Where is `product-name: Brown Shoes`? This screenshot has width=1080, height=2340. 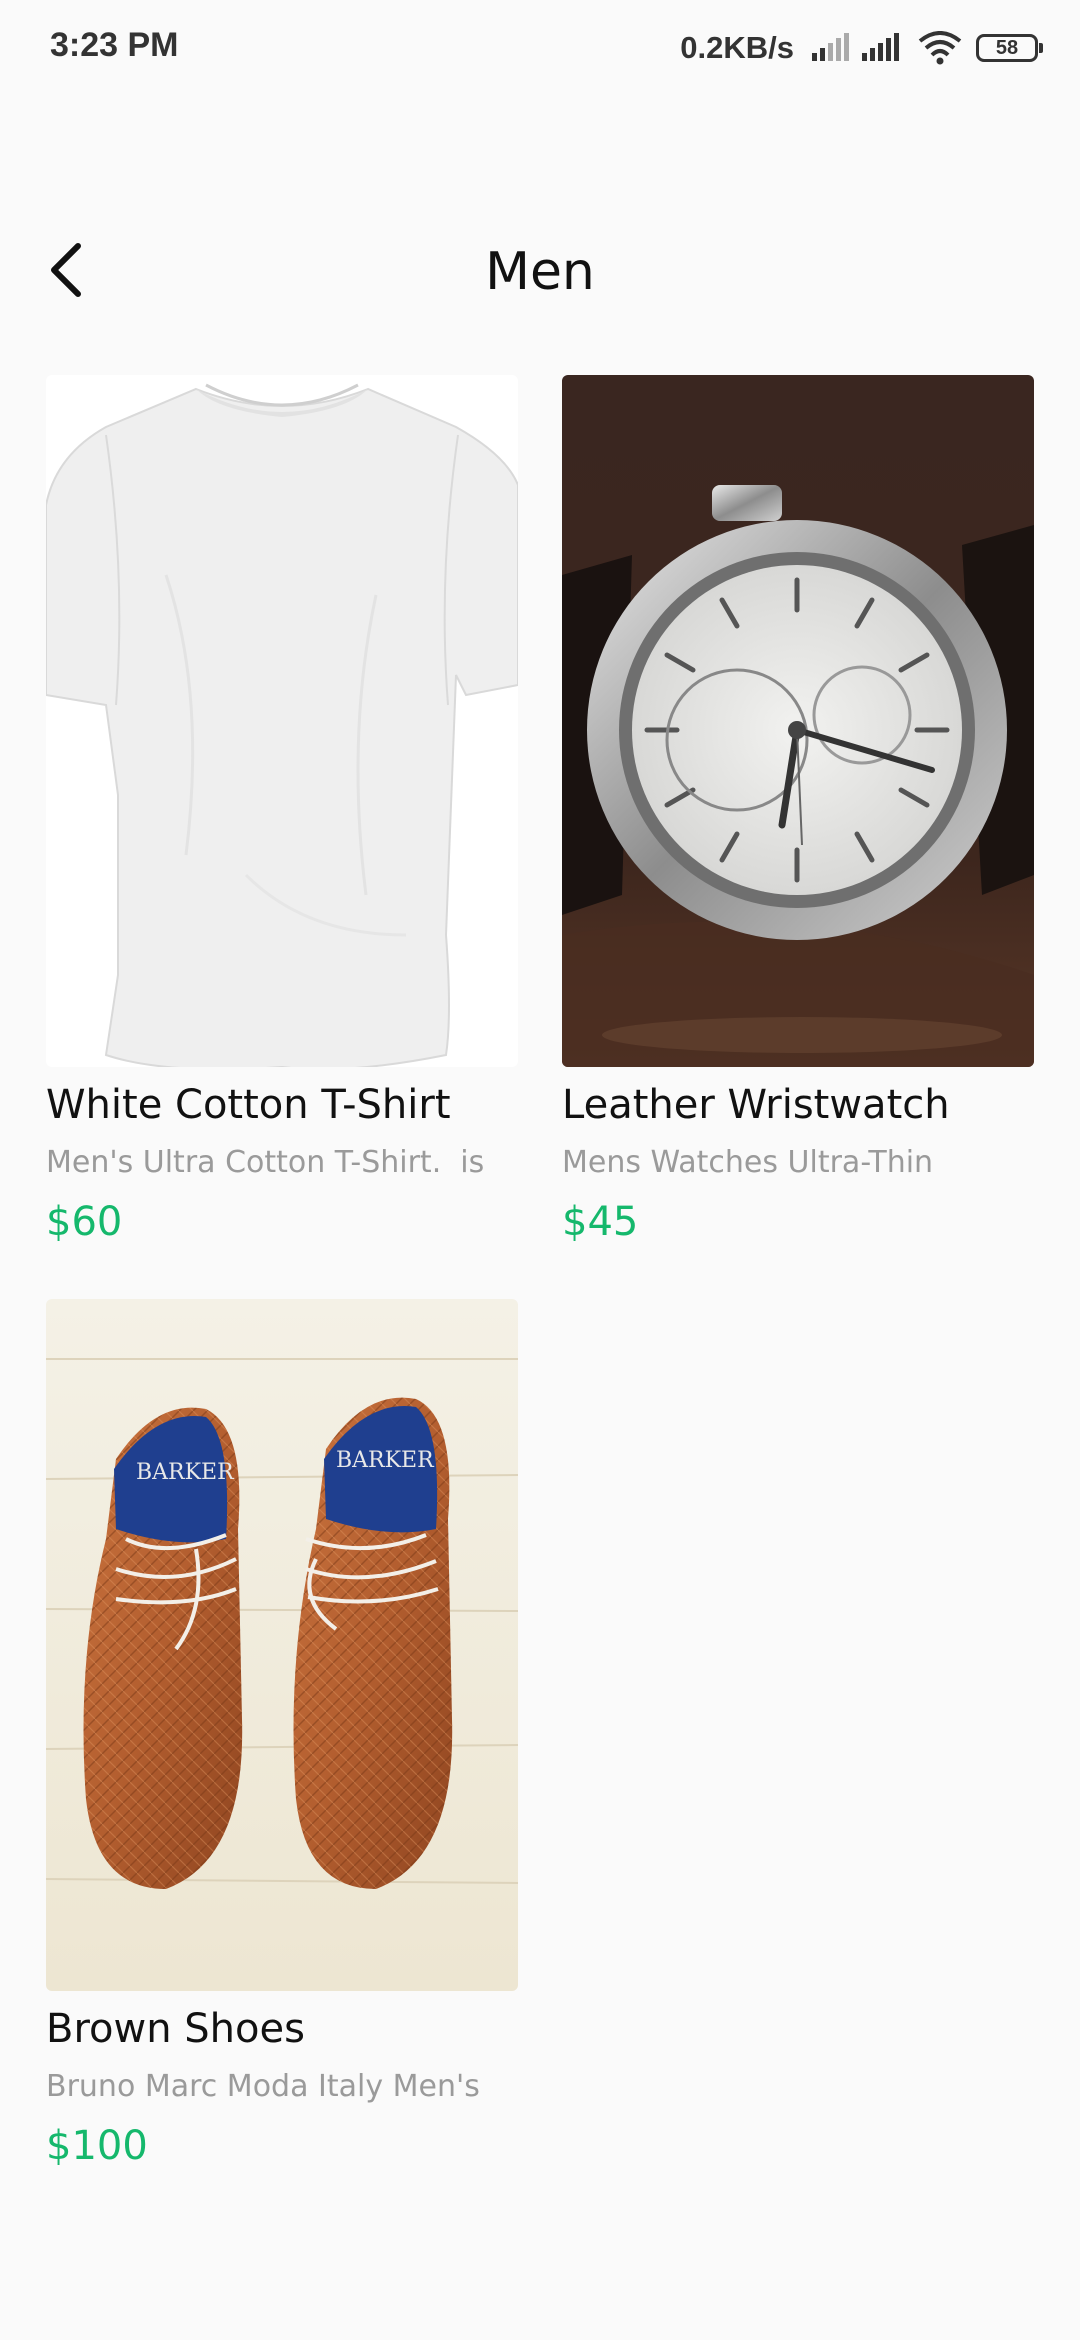 product-name: Brown Shoes is located at coordinates (175, 2029).